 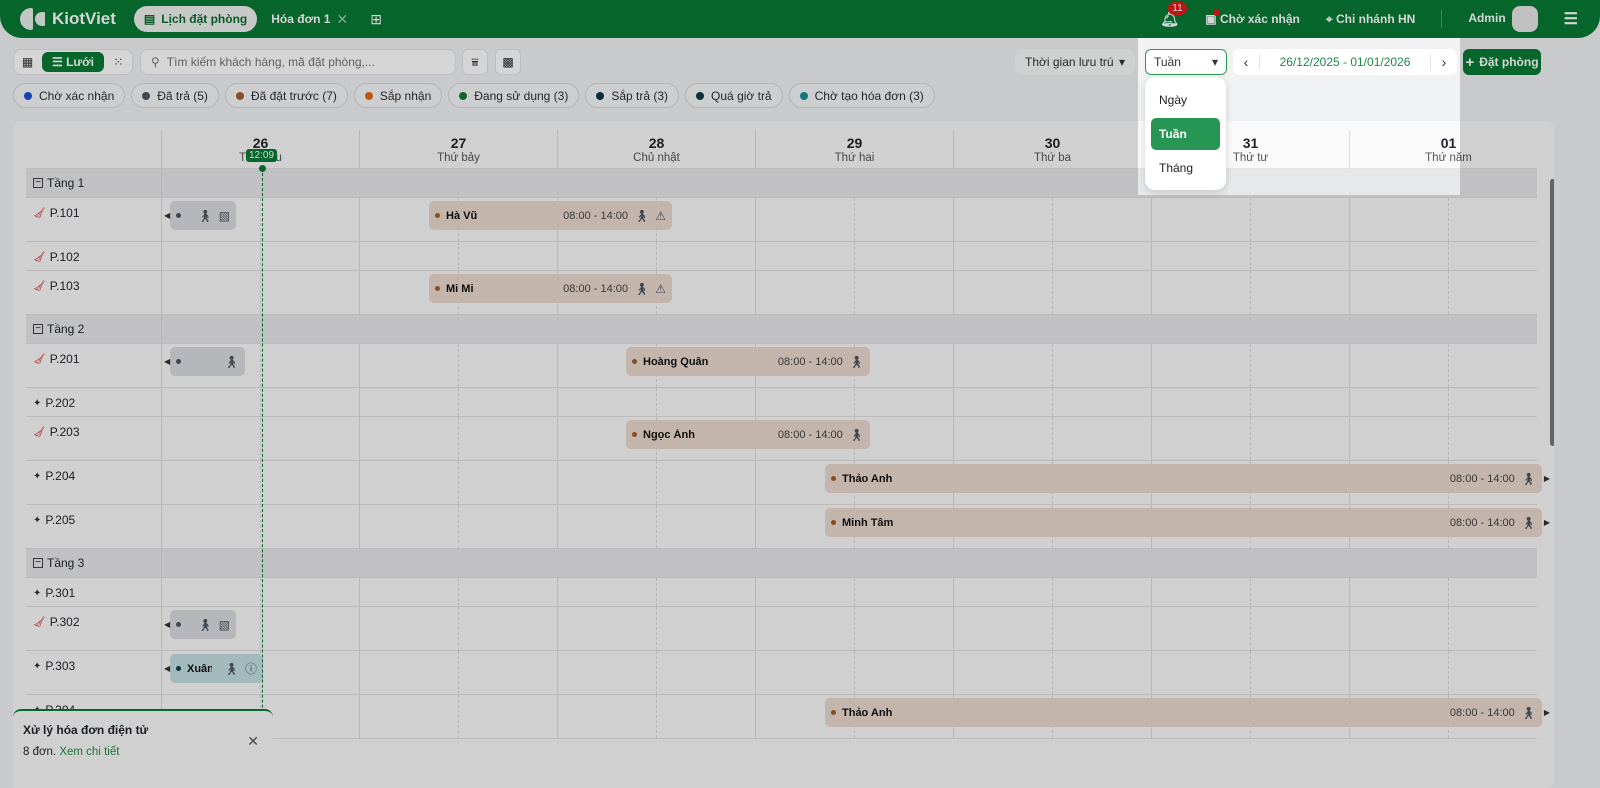 What do you see at coordinates (1444, 62) in the screenshot?
I see `chevron-right-icon: ›` at bounding box center [1444, 62].